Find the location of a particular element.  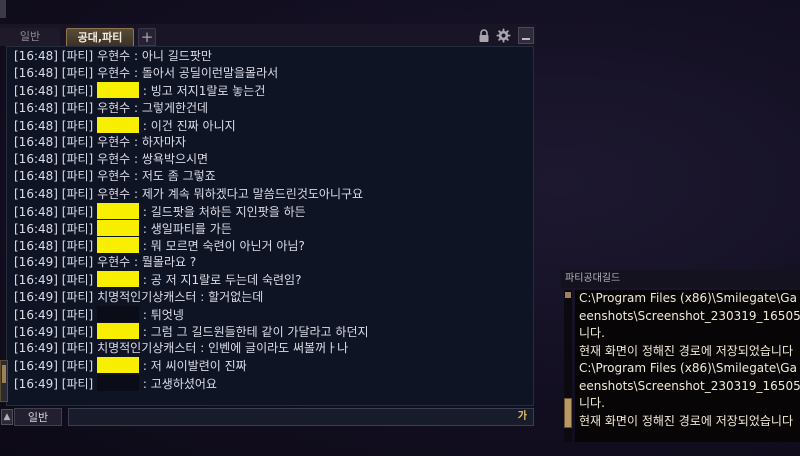

gear-icon is located at coordinates (503, 35).